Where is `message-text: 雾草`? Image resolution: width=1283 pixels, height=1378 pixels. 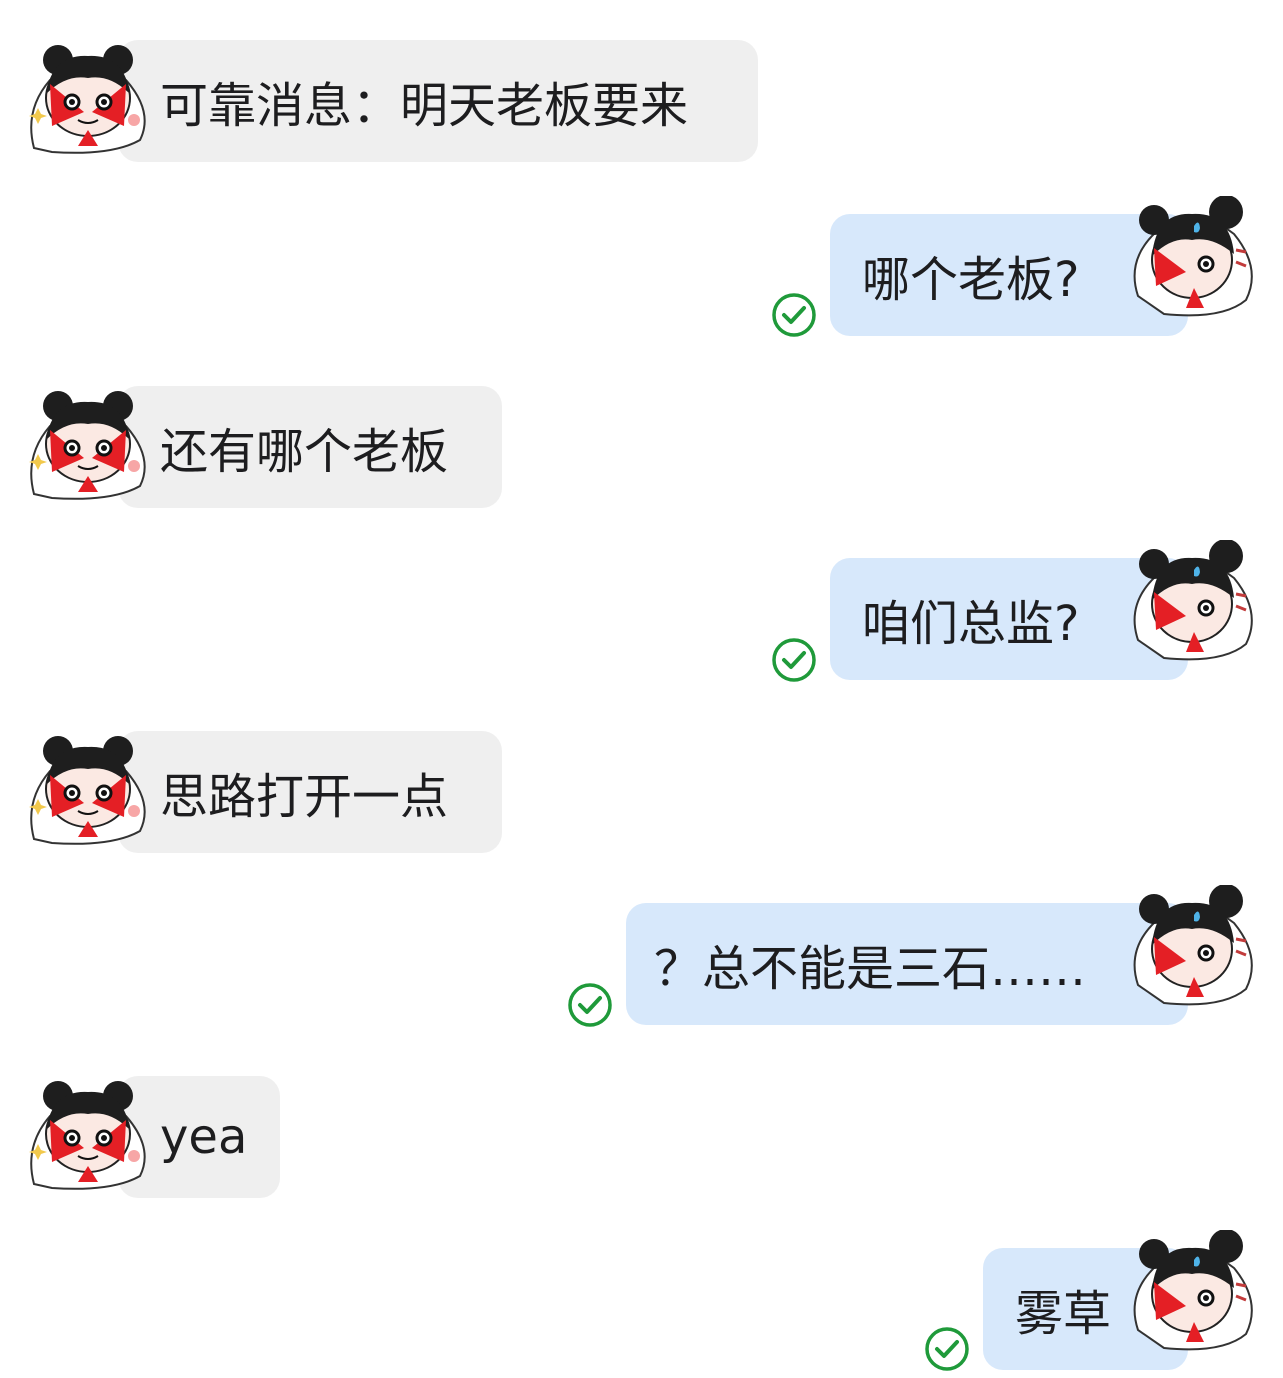
message-text: 雾草 is located at coordinates (1063, 1314).